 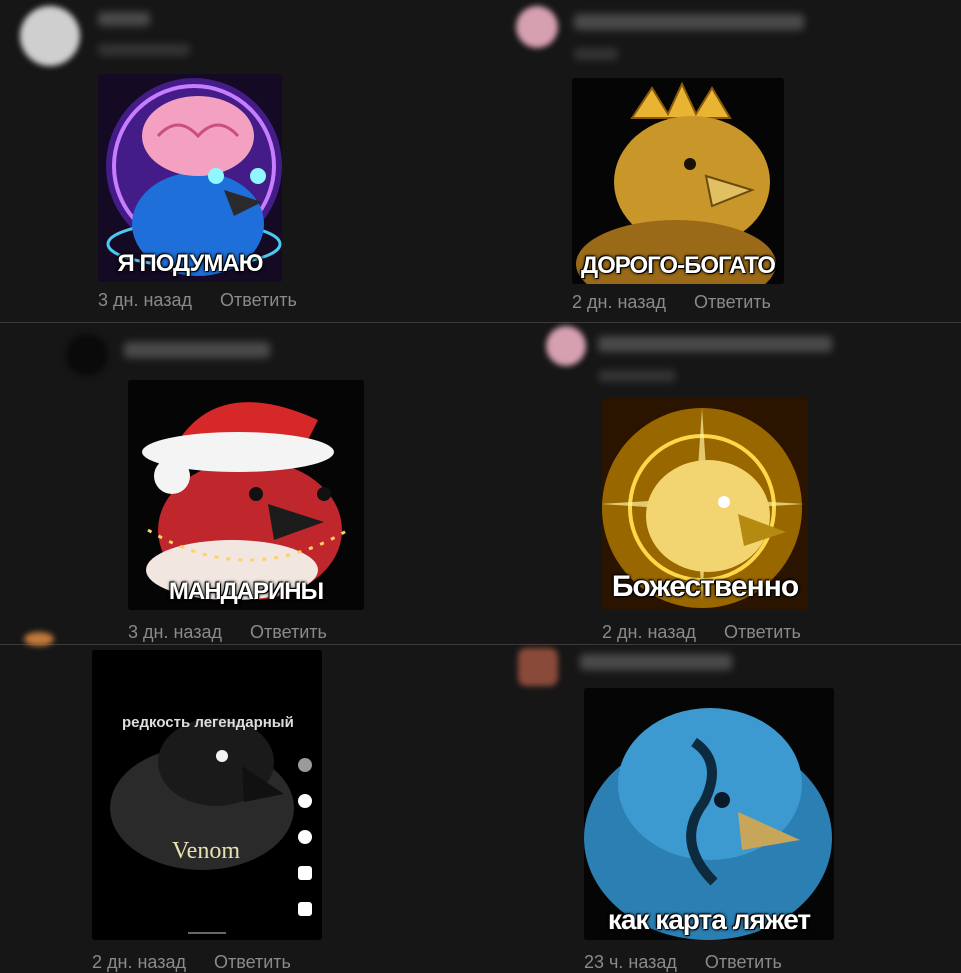 I want to click on bookmark-icon, so click(x=305, y=873).